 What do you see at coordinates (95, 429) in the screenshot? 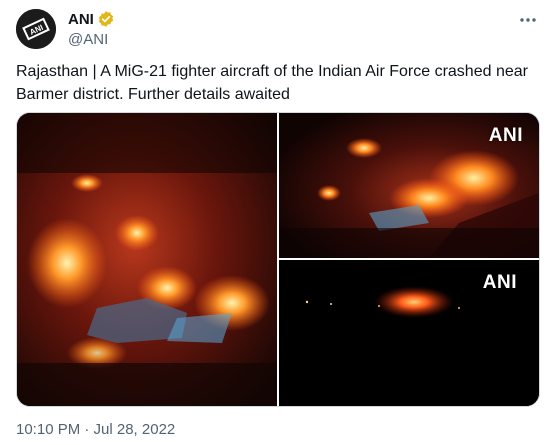
I see `tweet-timestamp: 10:10 PM · Jul 28, 2022` at bounding box center [95, 429].